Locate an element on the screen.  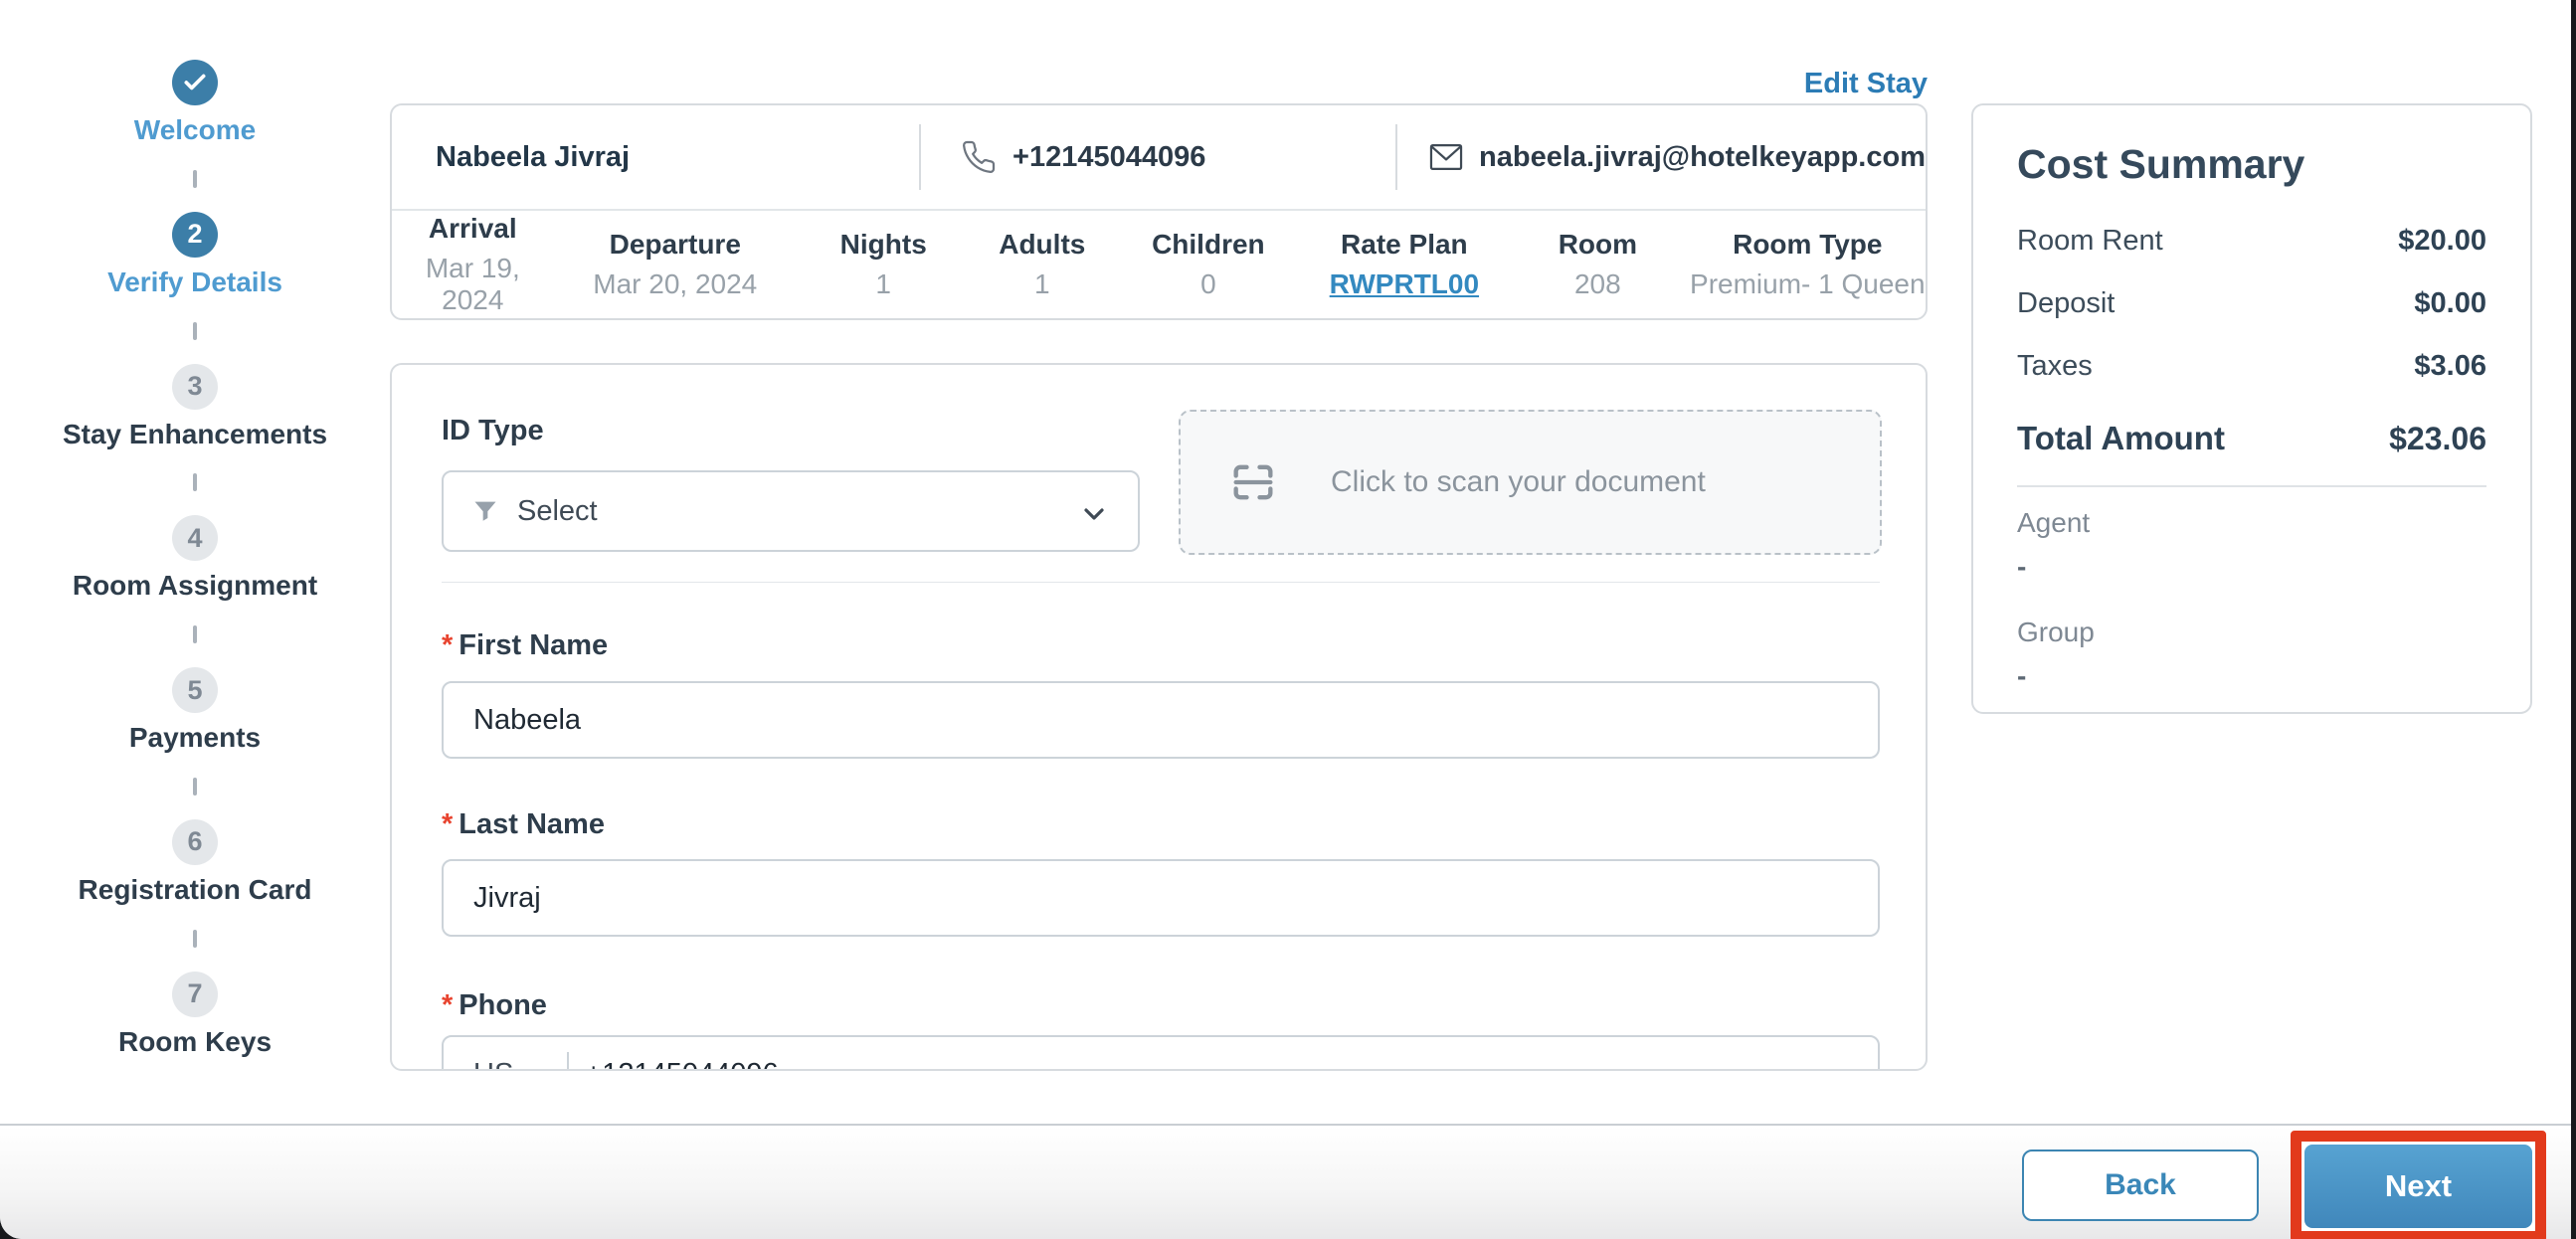
stay-label: Room is located at coordinates (1598, 244).